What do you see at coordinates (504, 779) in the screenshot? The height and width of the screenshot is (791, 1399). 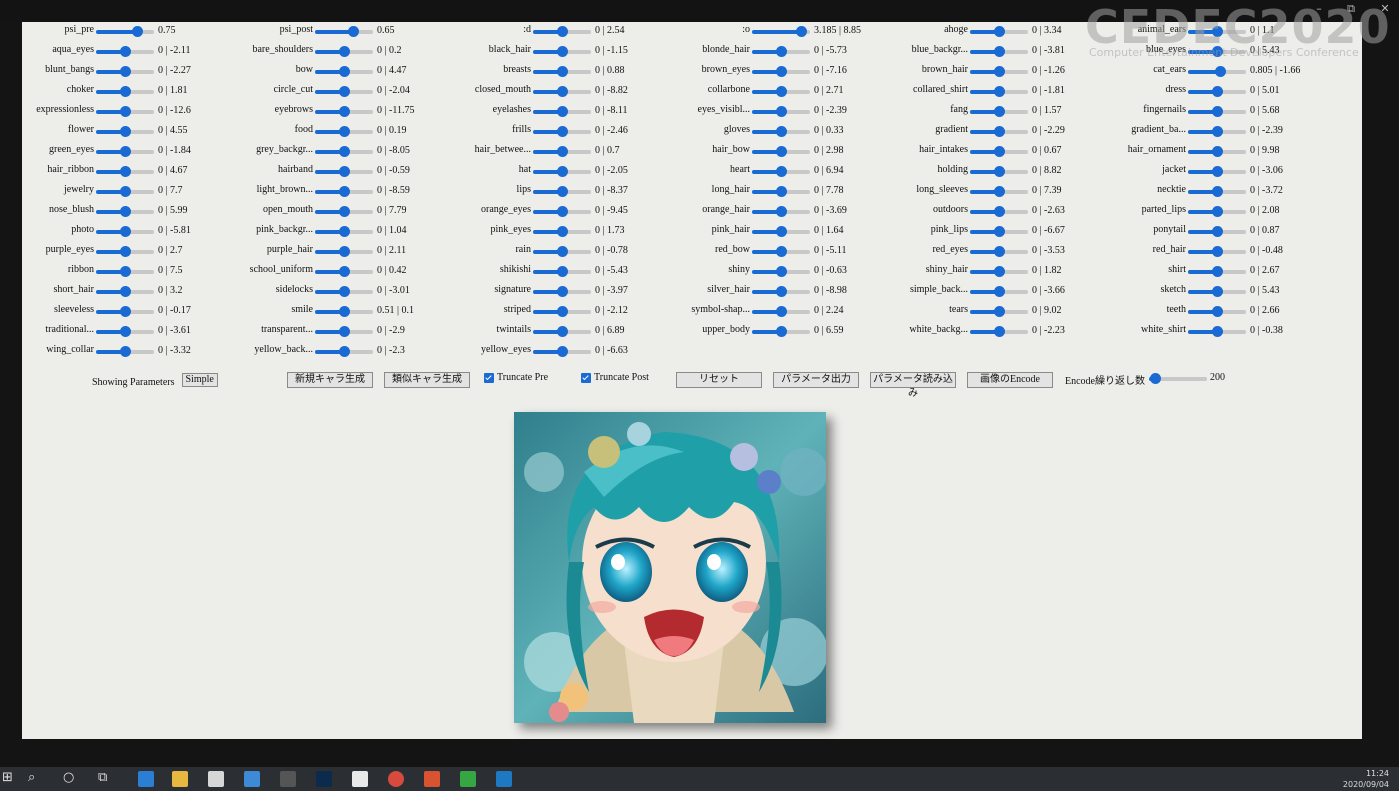 I see `media-player-icon` at bounding box center [504, 779].